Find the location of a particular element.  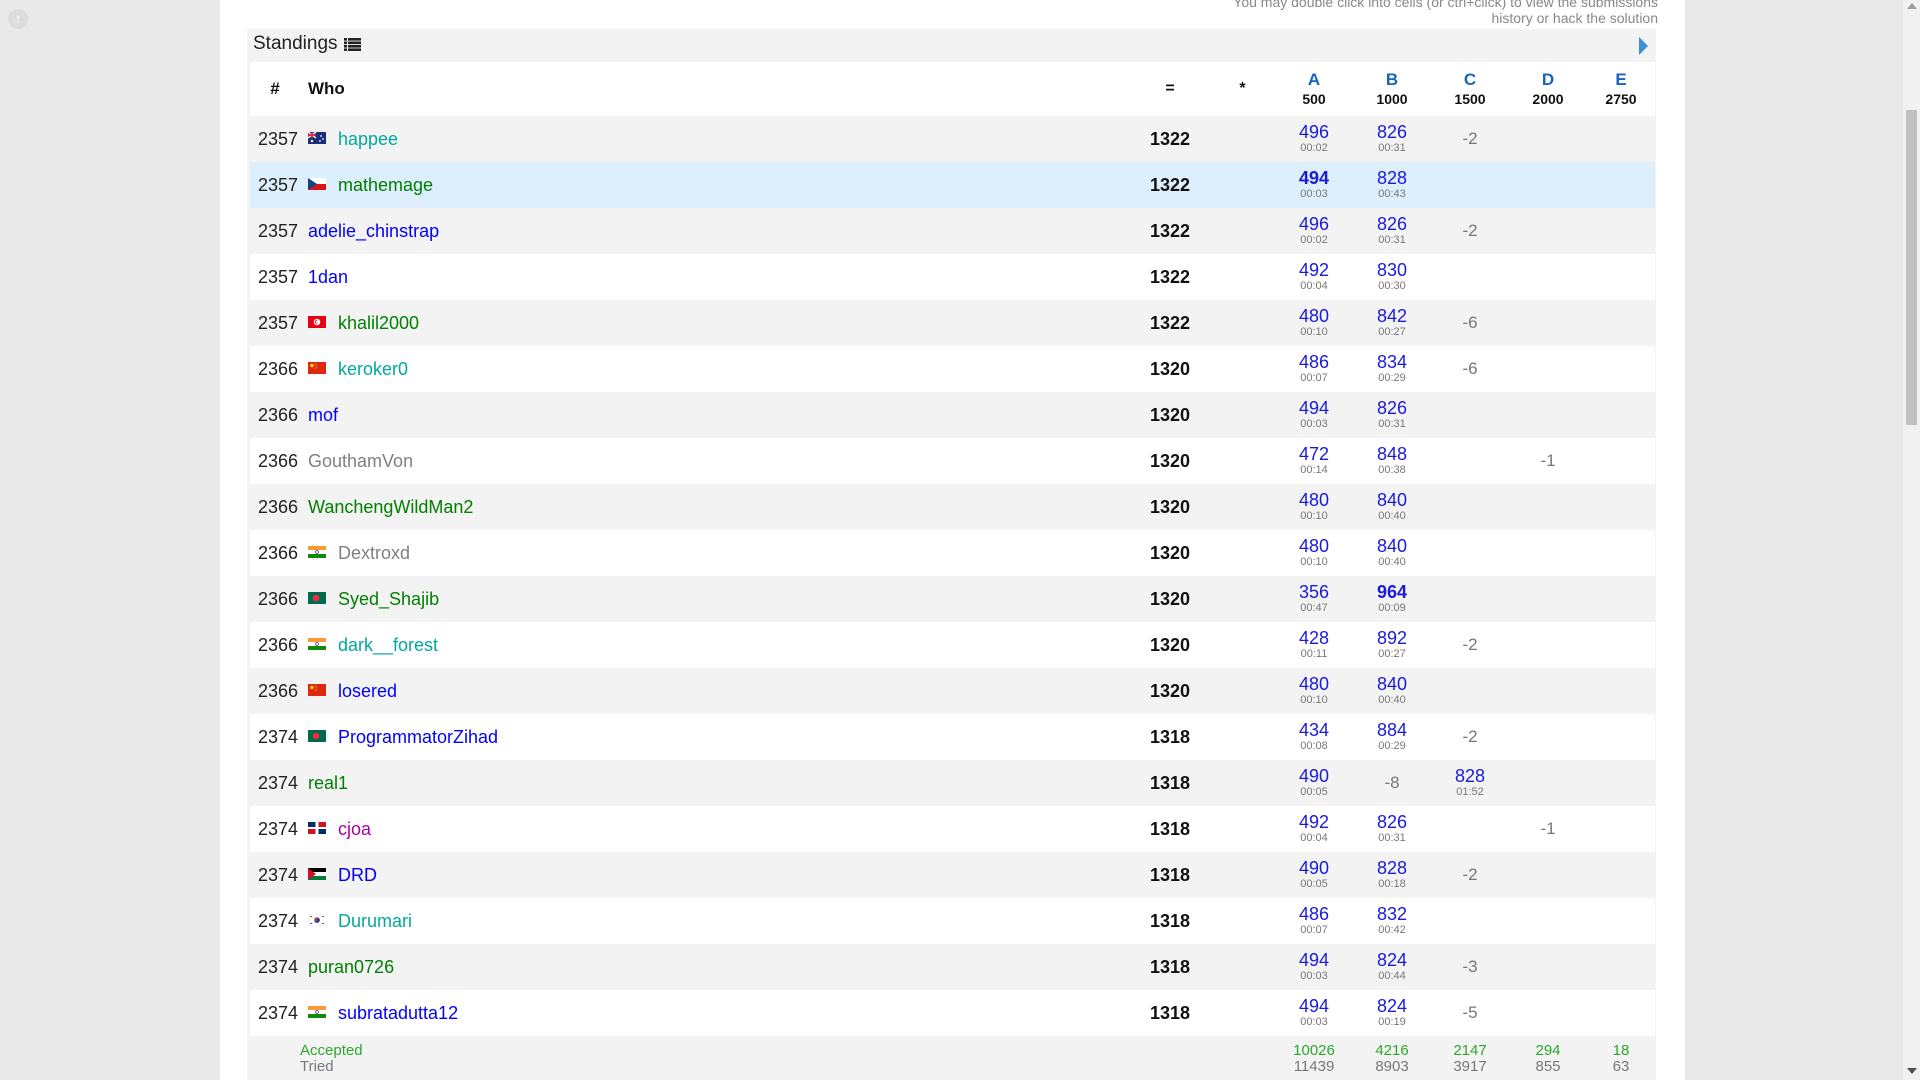

header-problem-a: A 500 is located at coordinates (1314, 89).